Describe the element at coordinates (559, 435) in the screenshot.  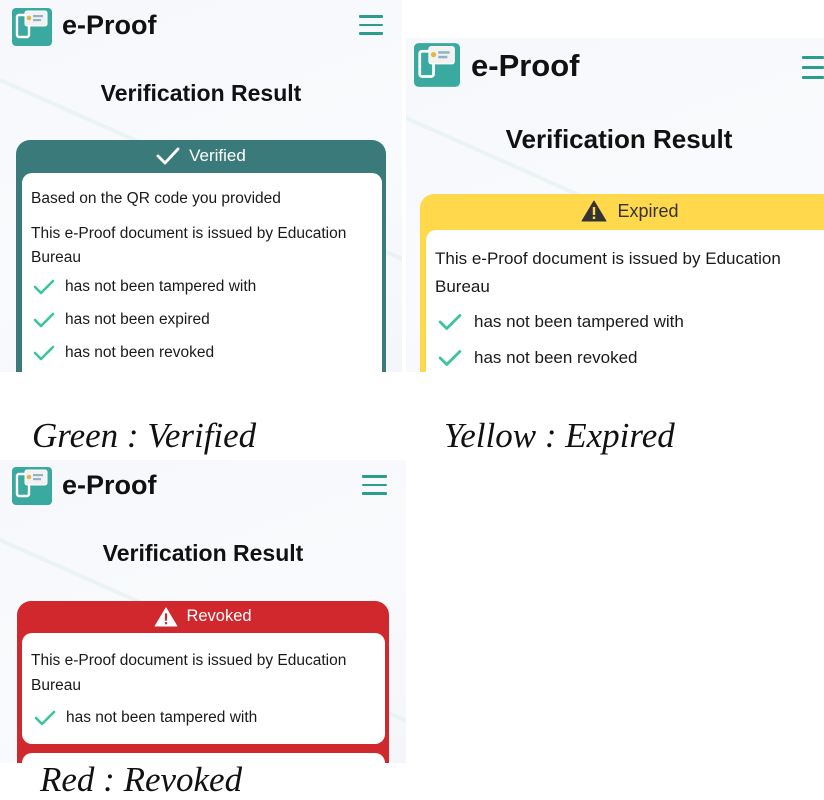
I see `caption-yellow: Yellow : Expired` at that location.